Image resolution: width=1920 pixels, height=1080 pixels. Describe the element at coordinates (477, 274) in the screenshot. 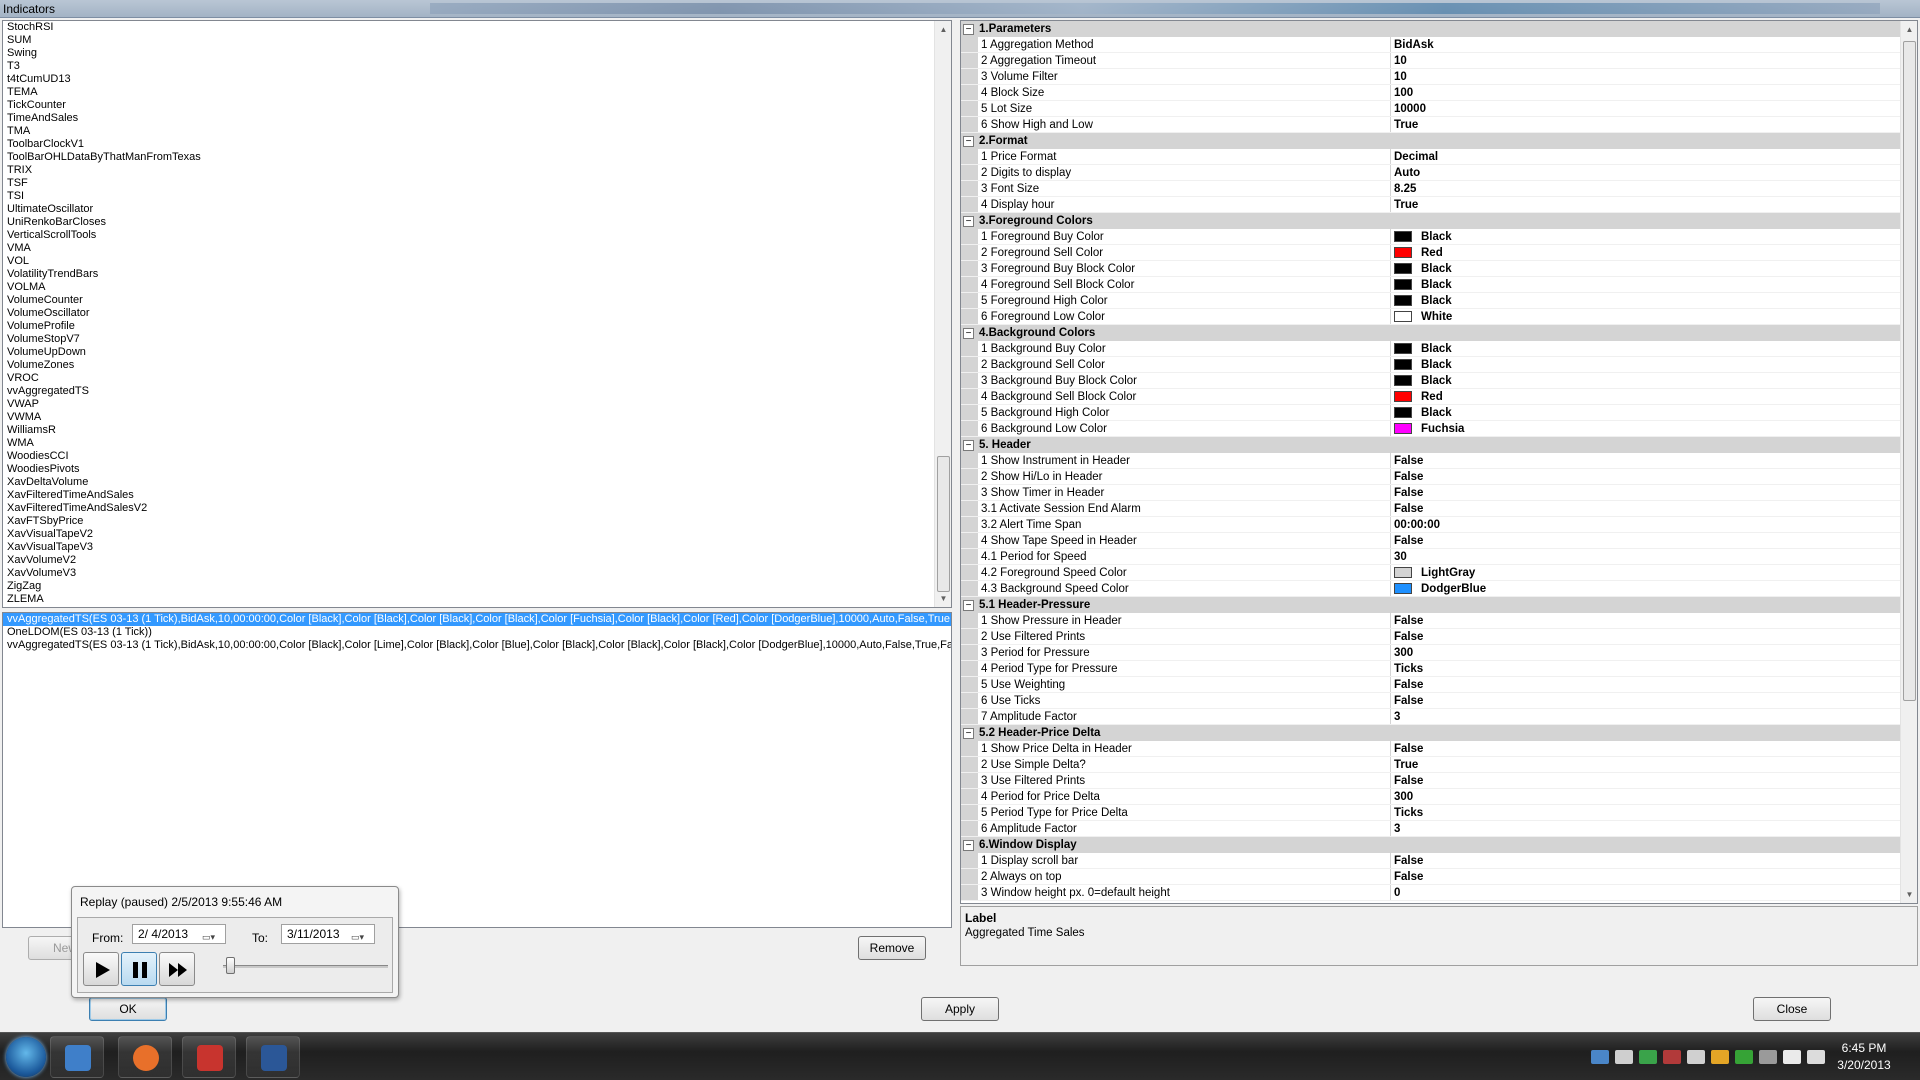

I see `indicator-list-item: VolatilityTrendBars` at that location.